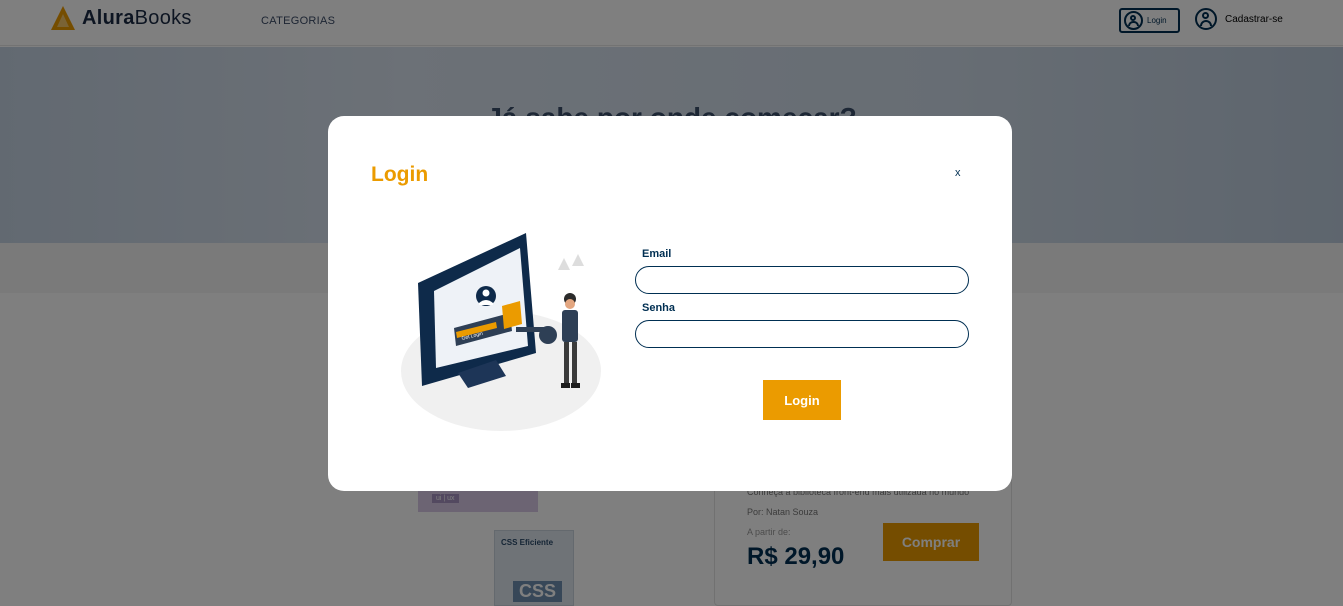  What do you see at coordinates (802, 280) in the screenshot?
I see `email-field` at bounding box center [802, 280].